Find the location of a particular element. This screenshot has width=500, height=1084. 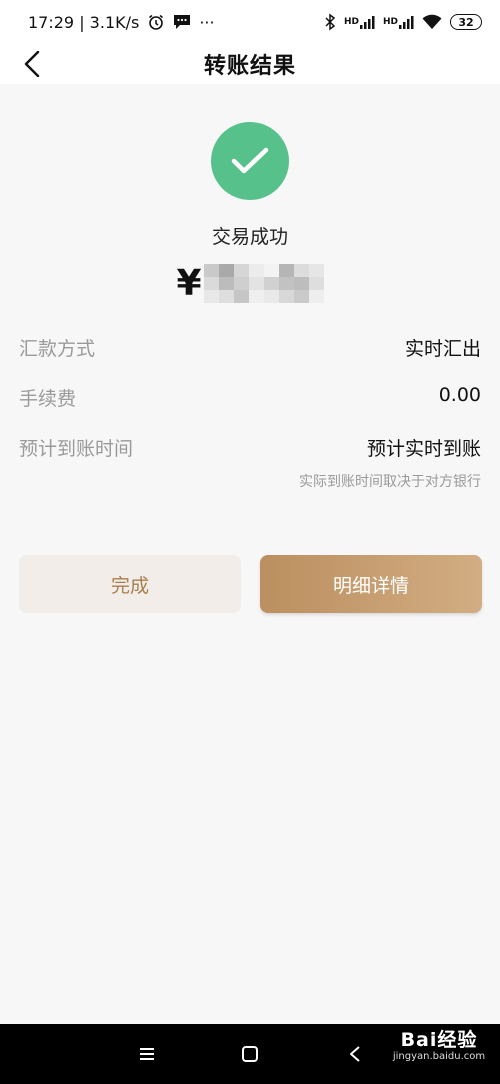

menu-icon is located at coordinates (147, 1054).